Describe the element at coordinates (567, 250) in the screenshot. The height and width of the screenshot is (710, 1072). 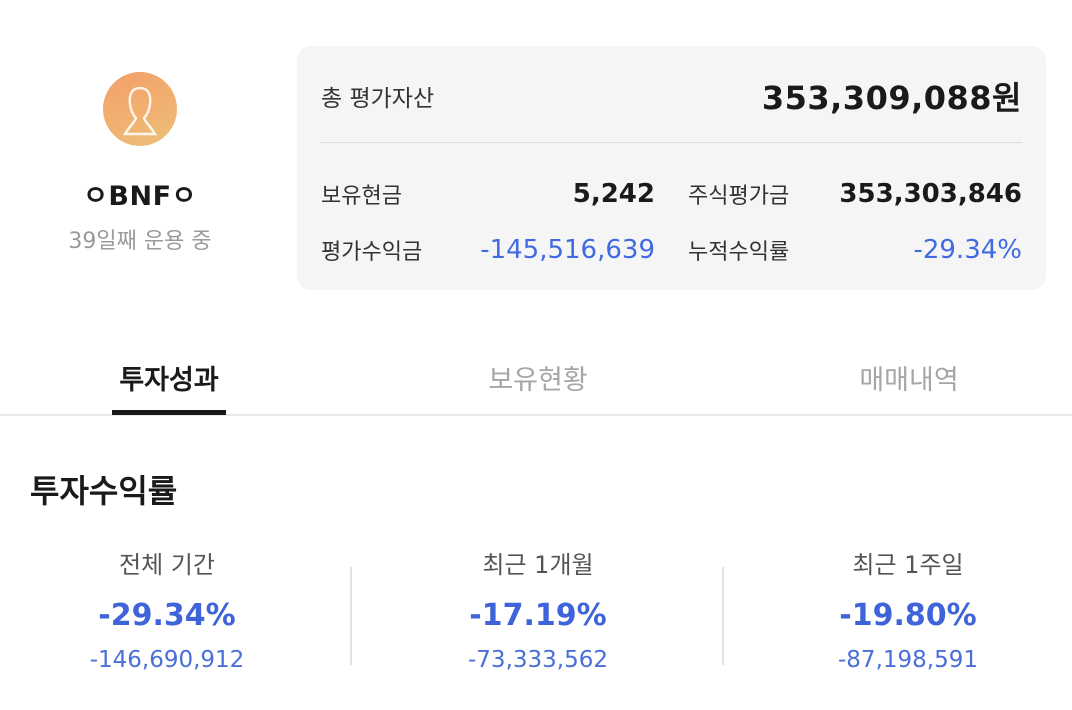
I see `pnl-value: -145,516,639` at that location.